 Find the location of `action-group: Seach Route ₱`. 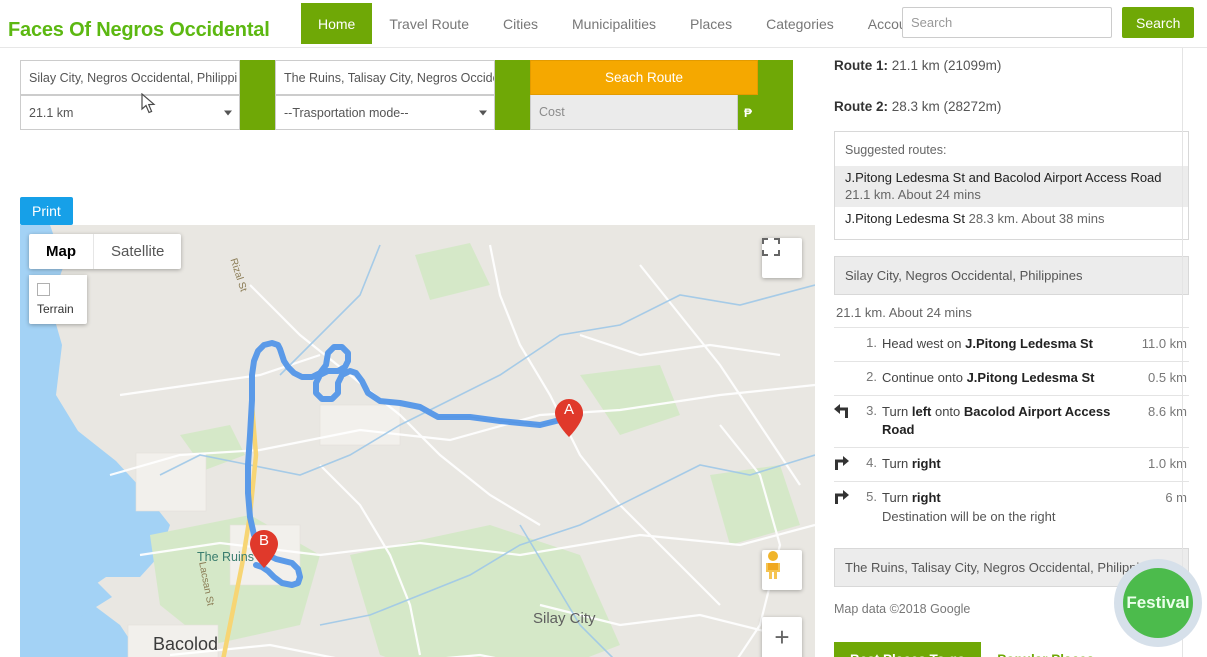

action-group: Seach Route ₱ is located at coordinates (644, 95).